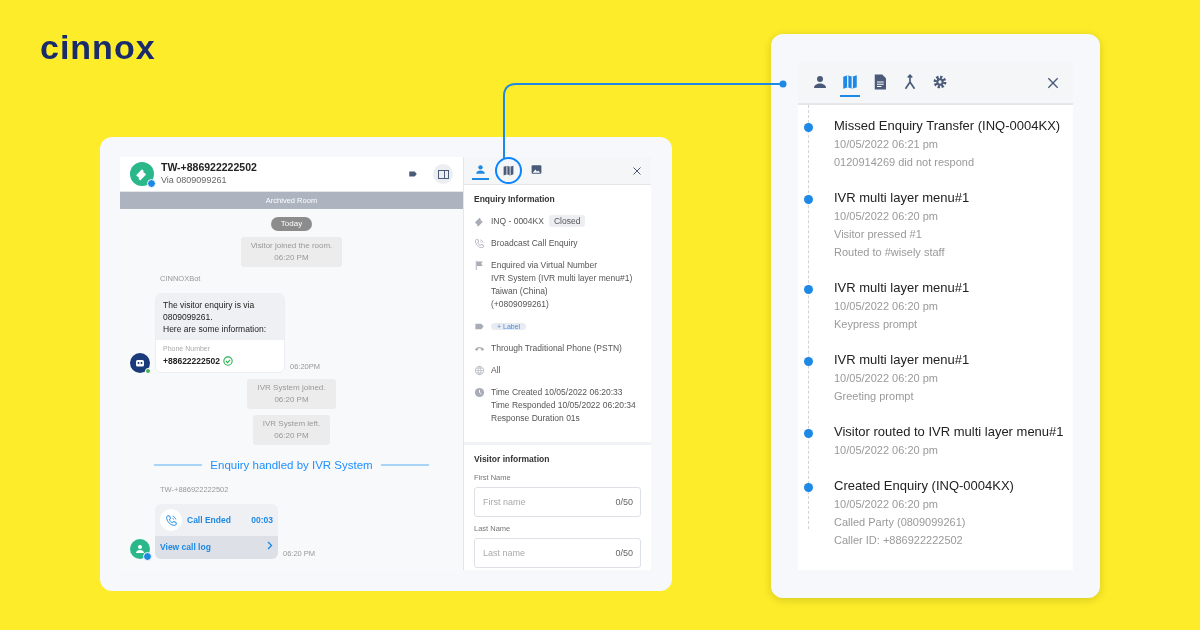 The width and height of the screenshot is (1200, 630). Describe the element at coordinates (563, 404) in the screenshot. I see `info-text: Time Created 10/05/2022 06:20:33 Time Responded 10/05/2022 06:20:34 Response Duration 01s` at that location.